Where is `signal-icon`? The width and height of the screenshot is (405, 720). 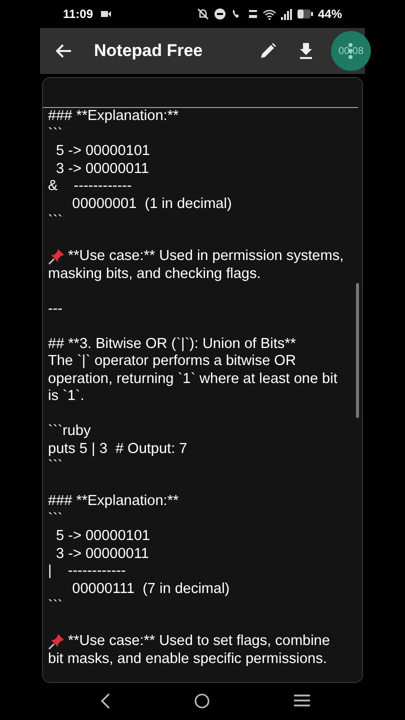 signal-icon is located at coordinates (286, 14).